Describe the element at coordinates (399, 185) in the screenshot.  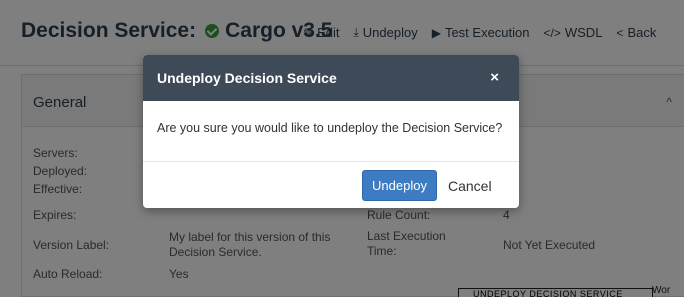
I see `confirm-undeploy-button: Undeploy` at that location.